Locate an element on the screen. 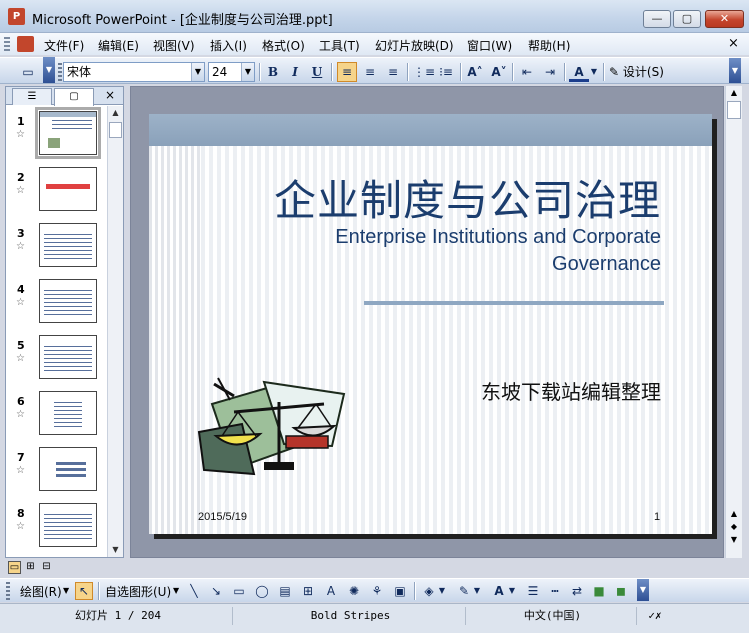 This screenshot has height=633, width=749. slide-subtitle: 东坡下载站编辑整理 is located at coordinates (540, 390).